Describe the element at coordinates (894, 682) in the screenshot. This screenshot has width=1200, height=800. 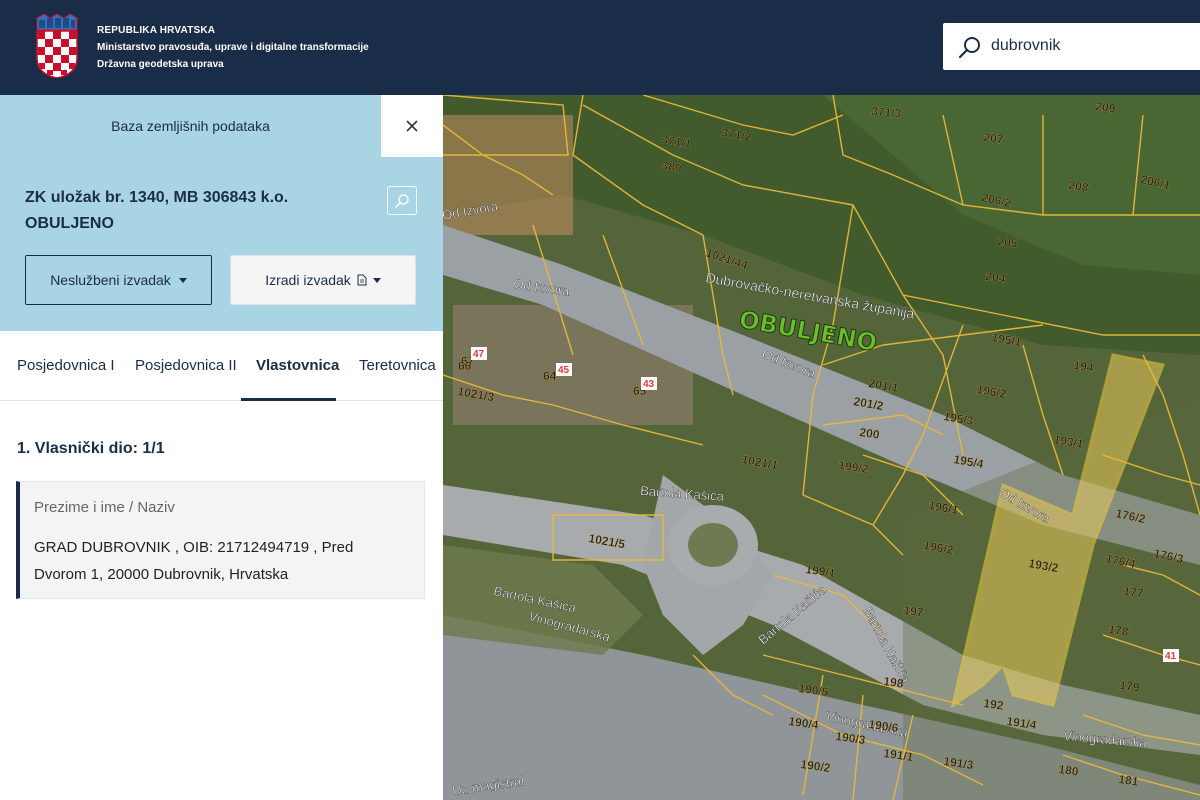
I see `svg-text: 198` at that location.